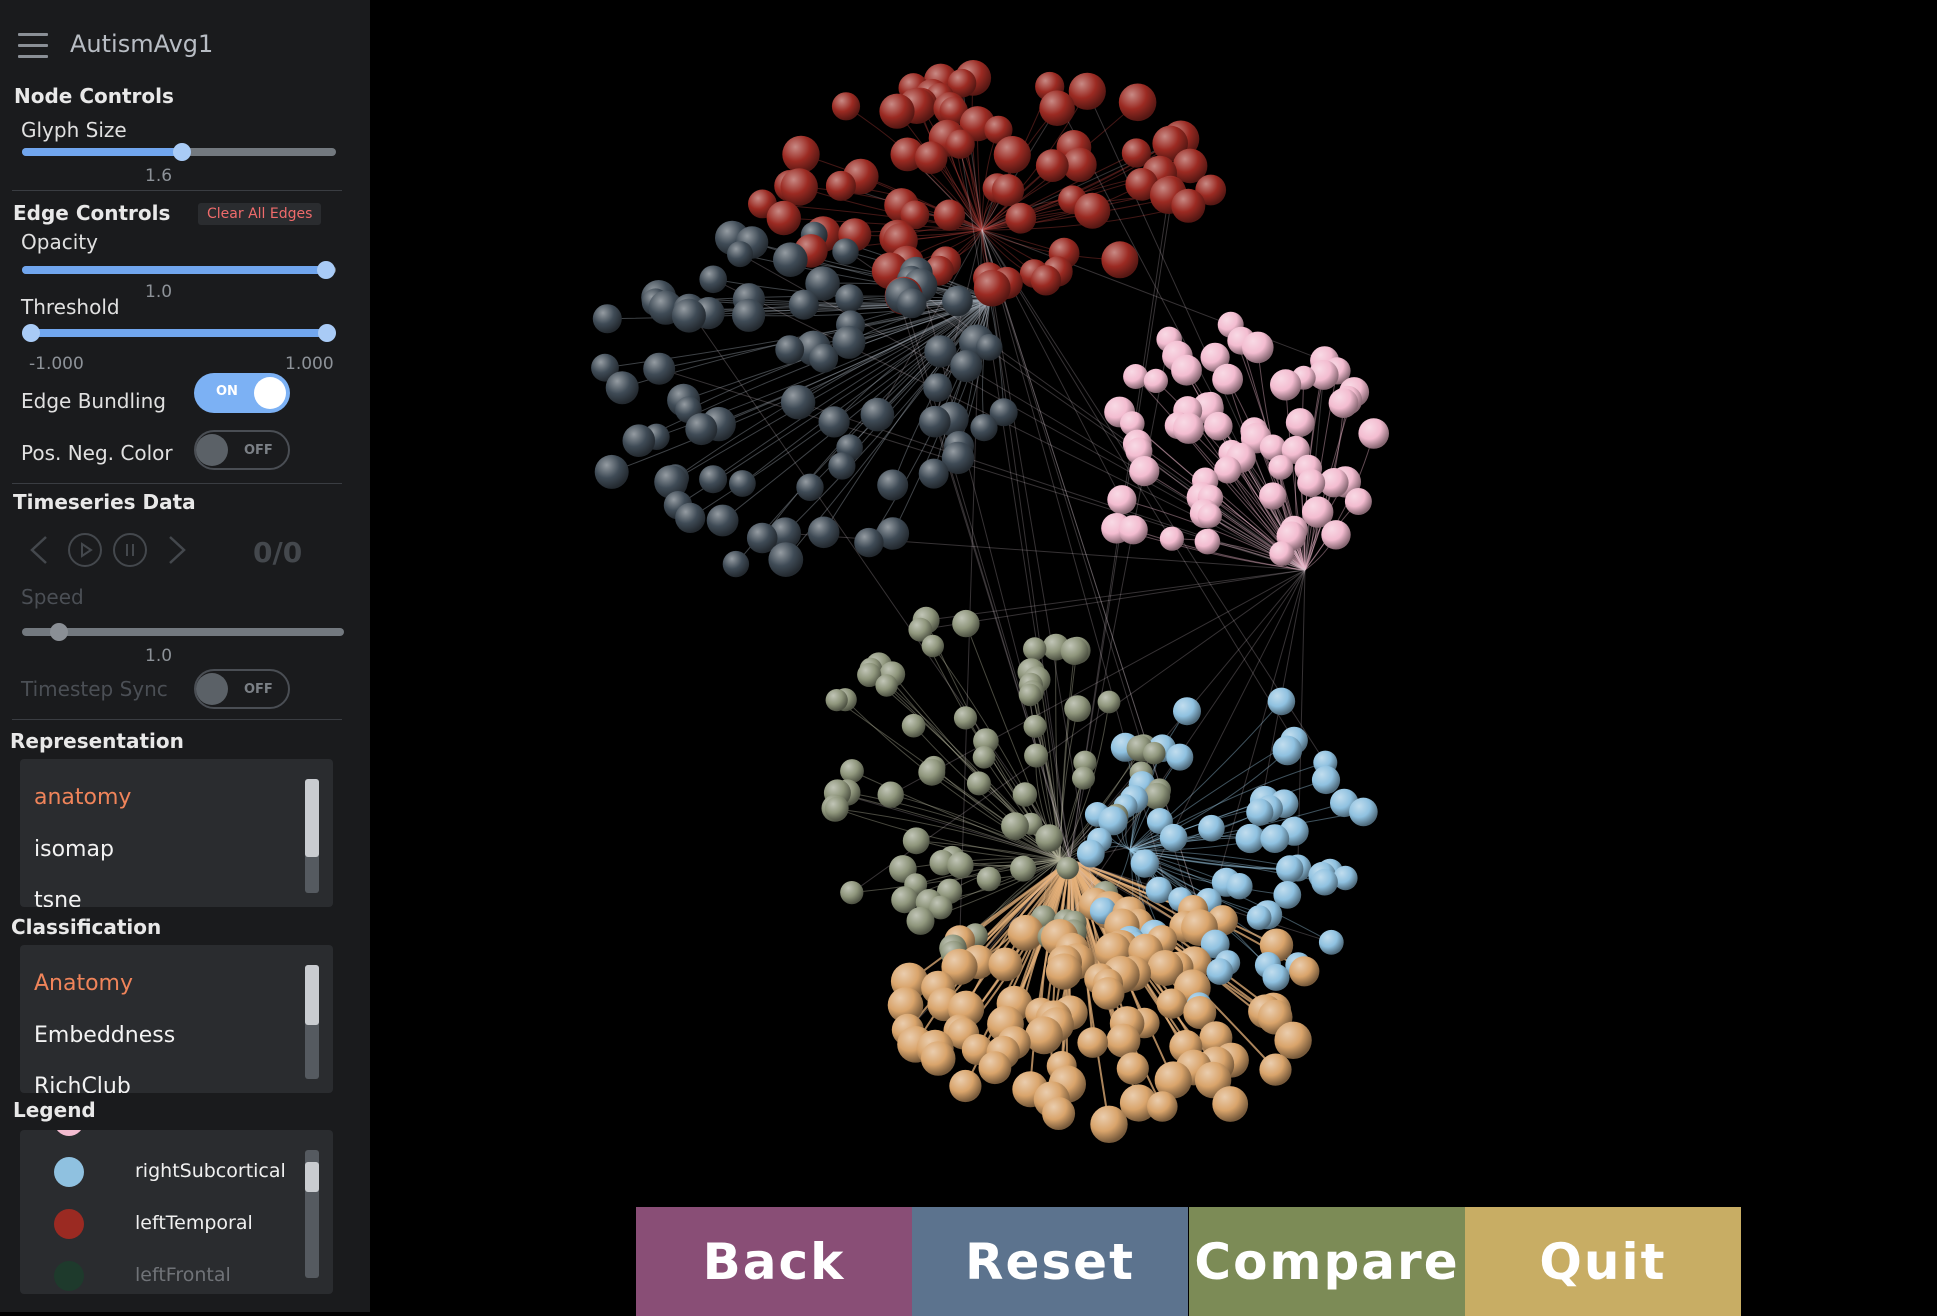  I want to click on classification-item: Anatomy, so click(83, 983).